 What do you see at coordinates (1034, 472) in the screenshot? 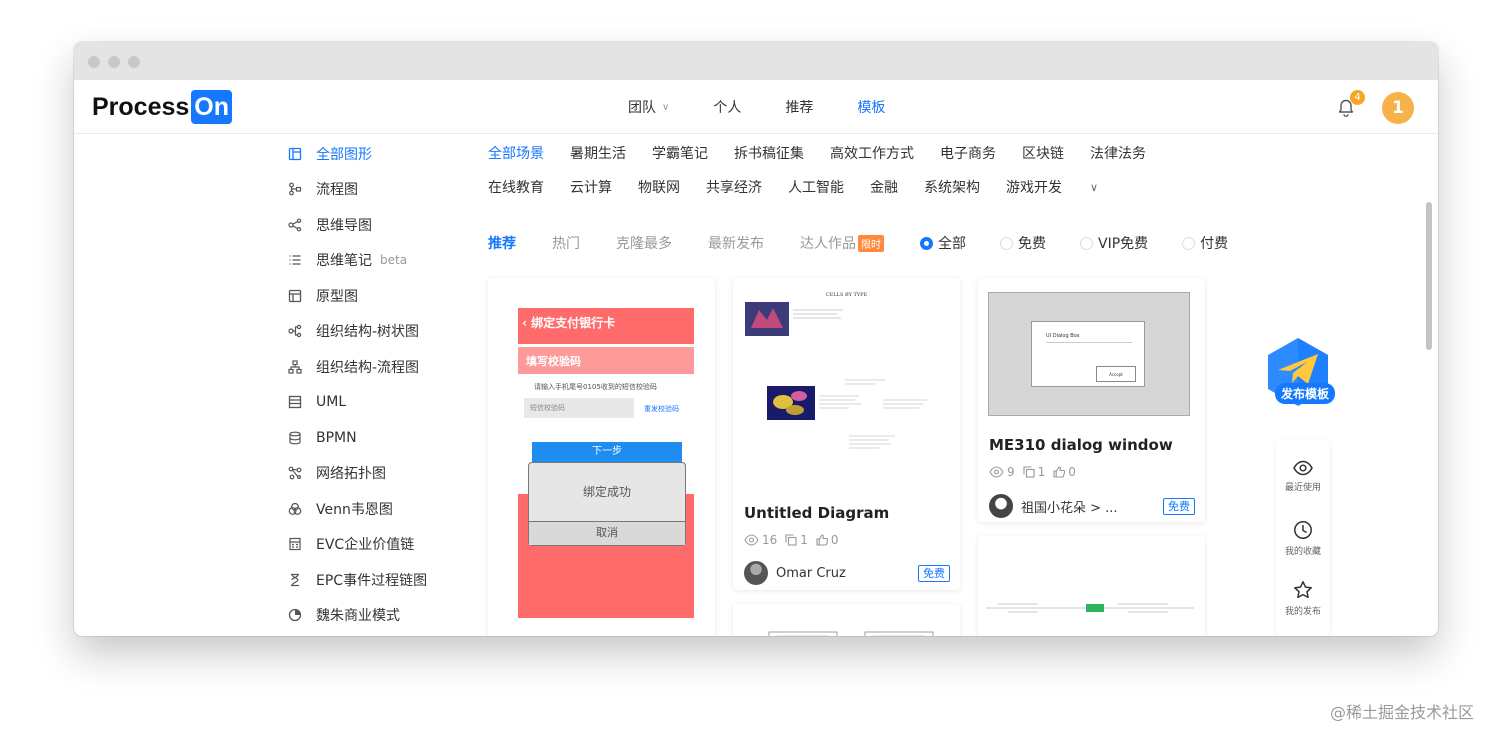
I see `clones-stat: 1` at bounding box center [1034, 472].